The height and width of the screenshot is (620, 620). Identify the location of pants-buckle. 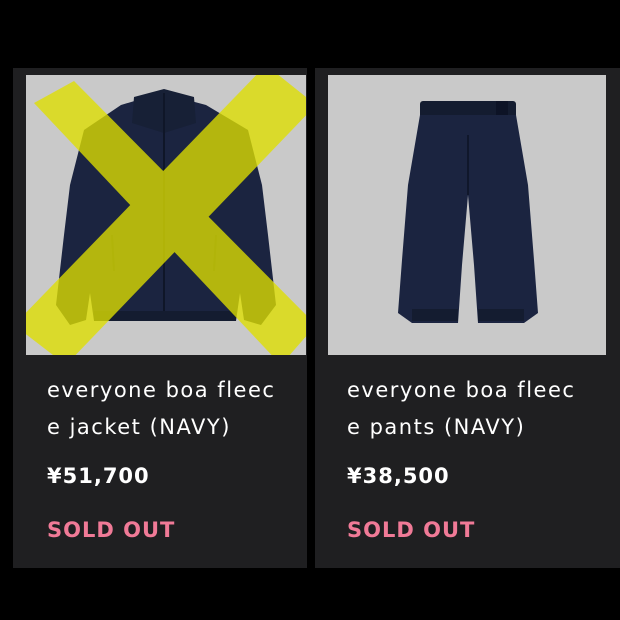
(502, 108).